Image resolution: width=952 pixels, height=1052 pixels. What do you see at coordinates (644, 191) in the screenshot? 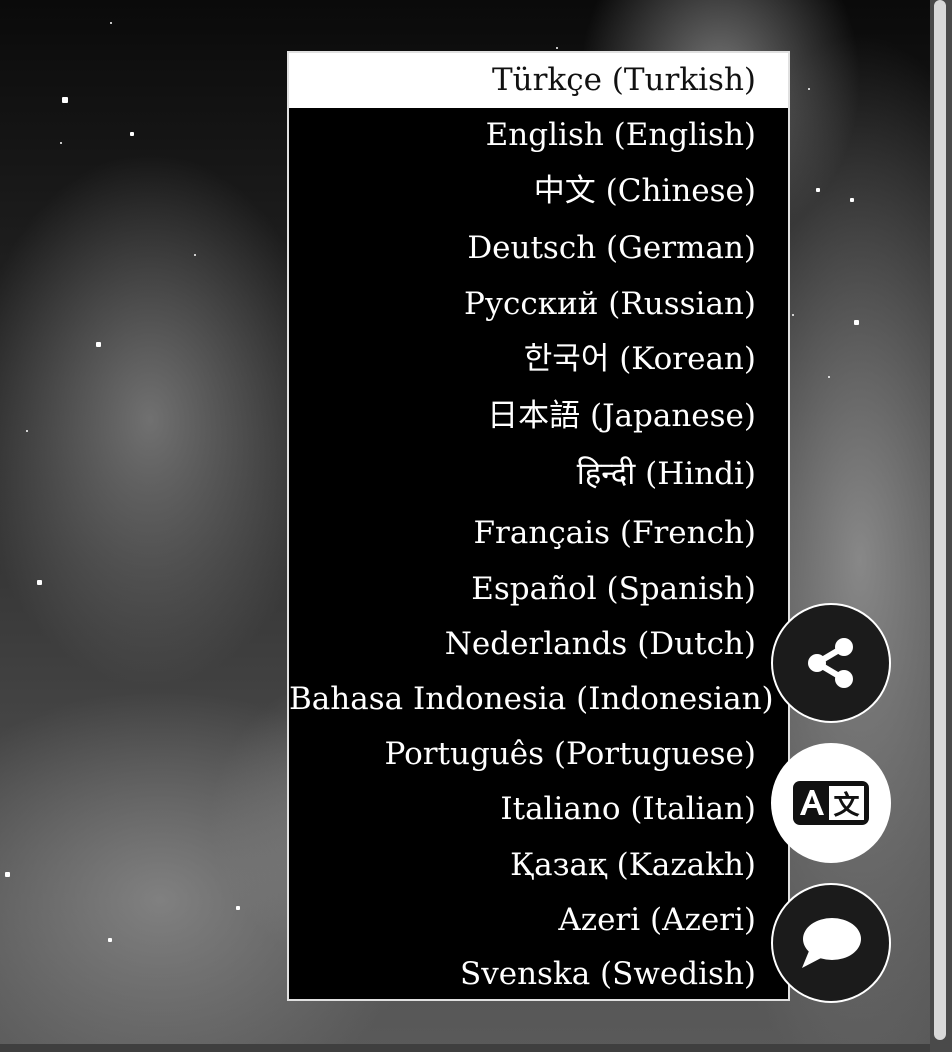
I see `language-option-label: 中文 (Chinese)` at bounding box center [644, 191].